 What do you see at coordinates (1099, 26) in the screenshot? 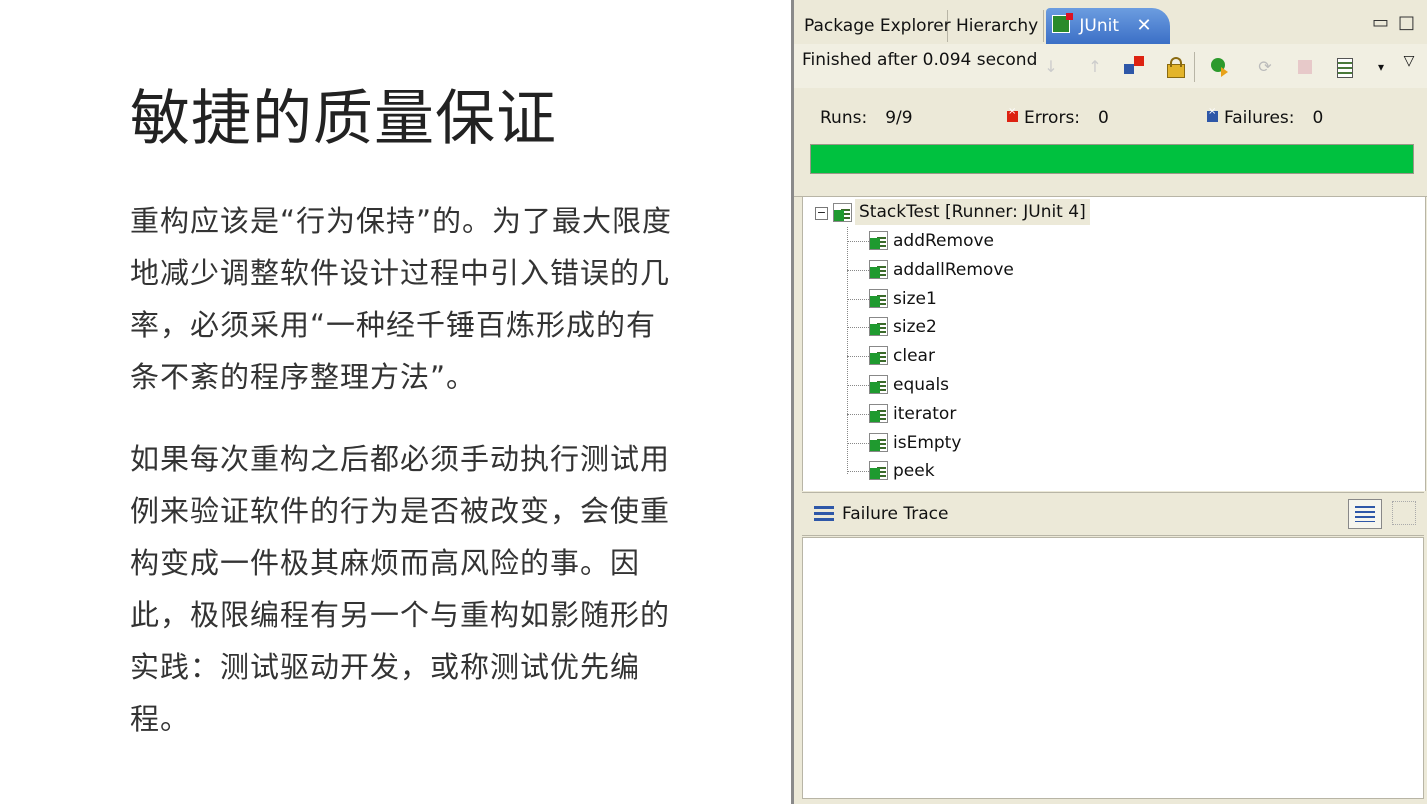
I see `tab-junit-label: JUnit` at bounding box center [1099, 26].